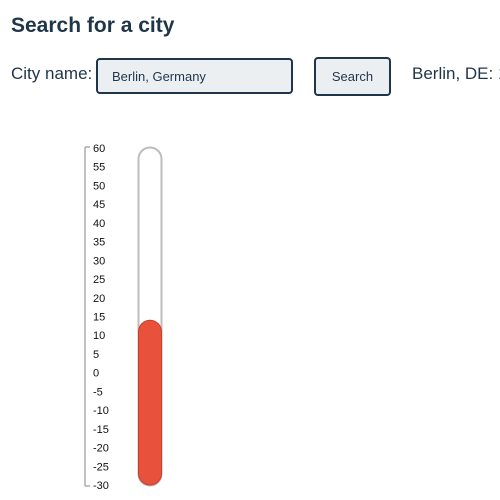  I want to click on tick-label: 45, so click(99, 205).